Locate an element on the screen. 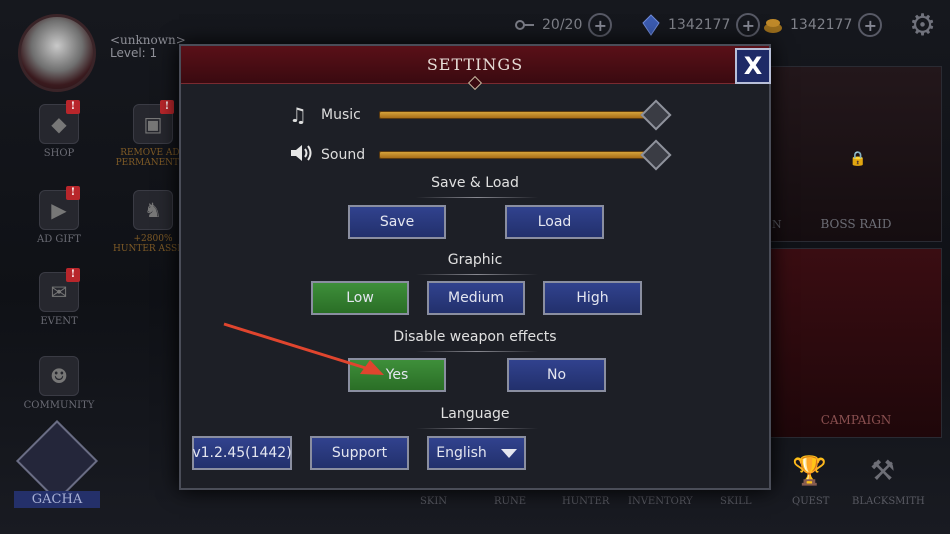  boss-raid-label: BOSS RAID is located at coordinates (856, 224).